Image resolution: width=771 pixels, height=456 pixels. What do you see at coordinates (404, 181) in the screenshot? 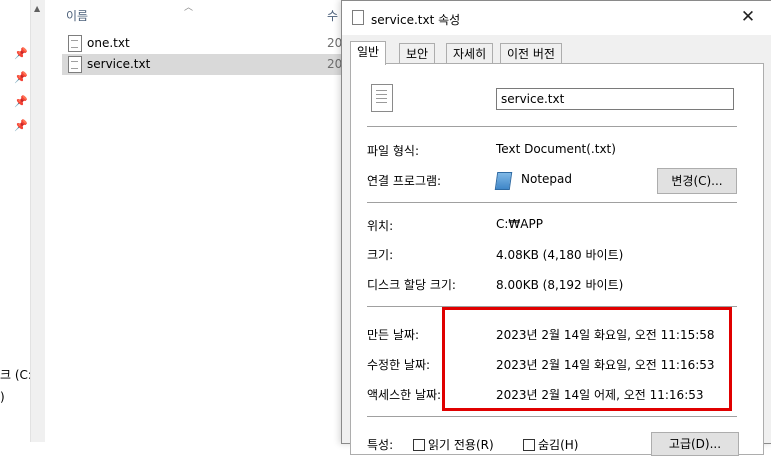
I see `open-with-label: 연결 프로그램:` at bounding box center [404, 181].